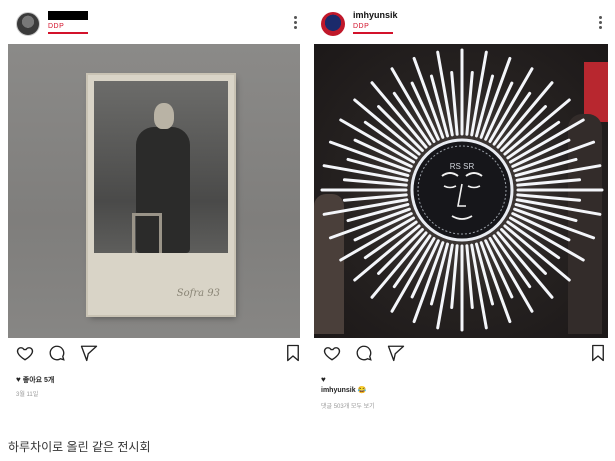 The height and width of the screenshot is (461, 615). I want to click on figure-head, so click(164, 116).